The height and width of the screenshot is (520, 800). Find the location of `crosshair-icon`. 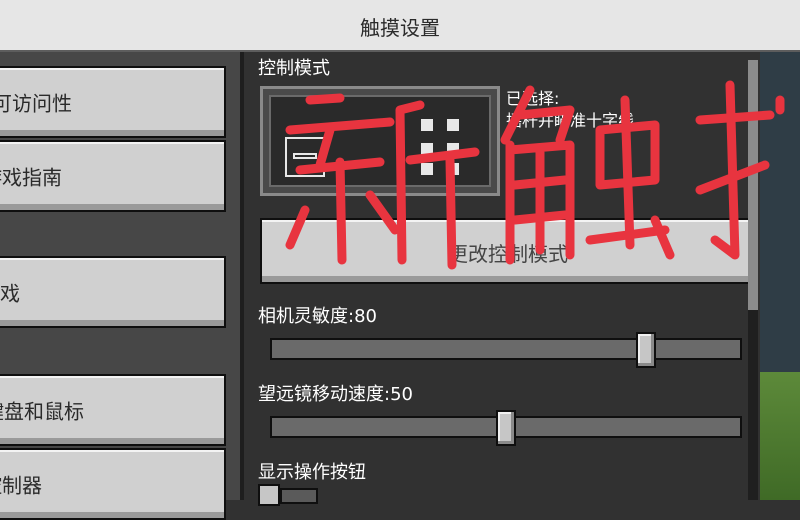

crosshair-icon is located at coordinates (305, 156).